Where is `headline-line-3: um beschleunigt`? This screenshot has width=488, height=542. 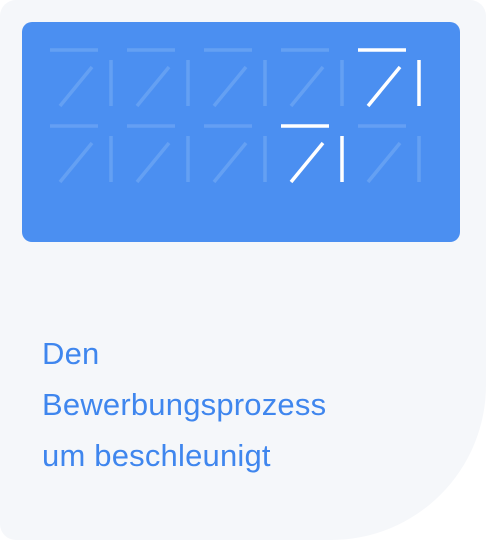
headline-line-3: um beschleunigt is located at coordinates (156, 455).